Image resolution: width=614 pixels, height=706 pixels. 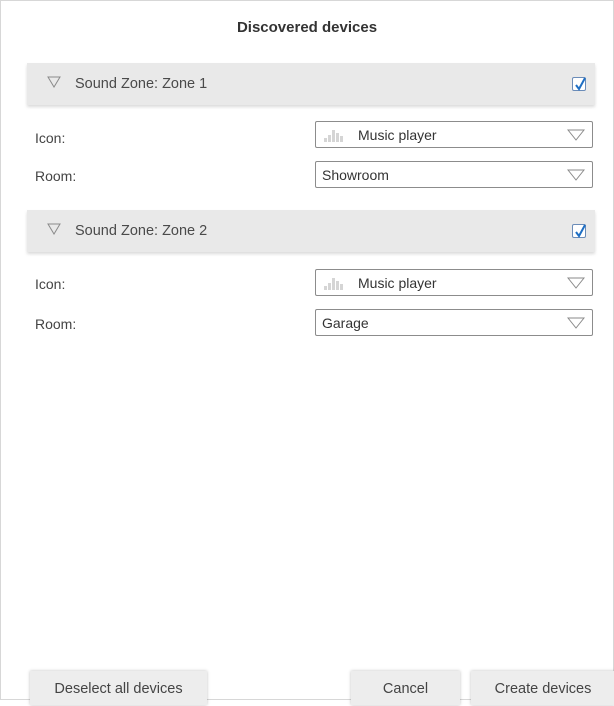 What do you see at coordinates (311, 231) in the screenshot?
I see `zone-header-zone-2: Sound Zone: Zone 2` at bounding box center [311, 231].